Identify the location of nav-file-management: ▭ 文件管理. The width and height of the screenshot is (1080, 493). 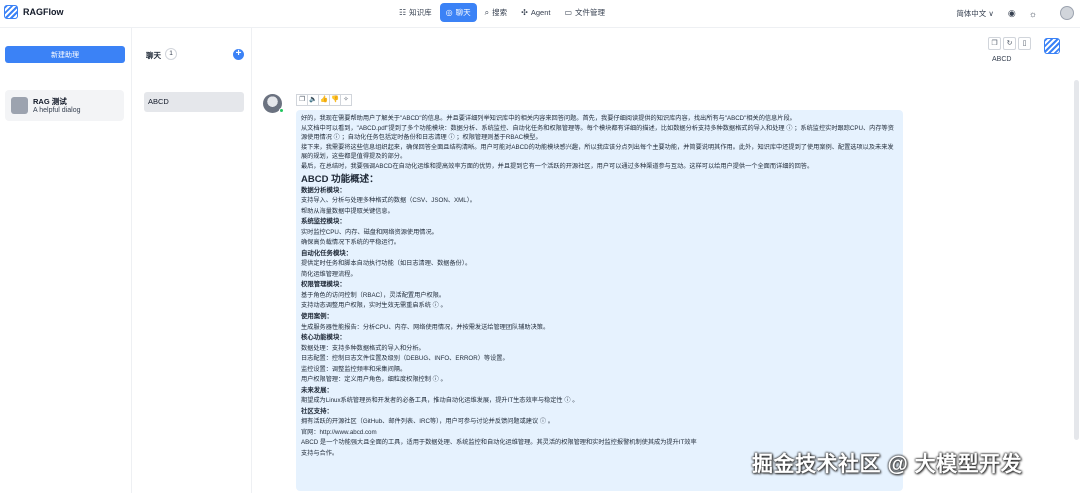
(584, 12).